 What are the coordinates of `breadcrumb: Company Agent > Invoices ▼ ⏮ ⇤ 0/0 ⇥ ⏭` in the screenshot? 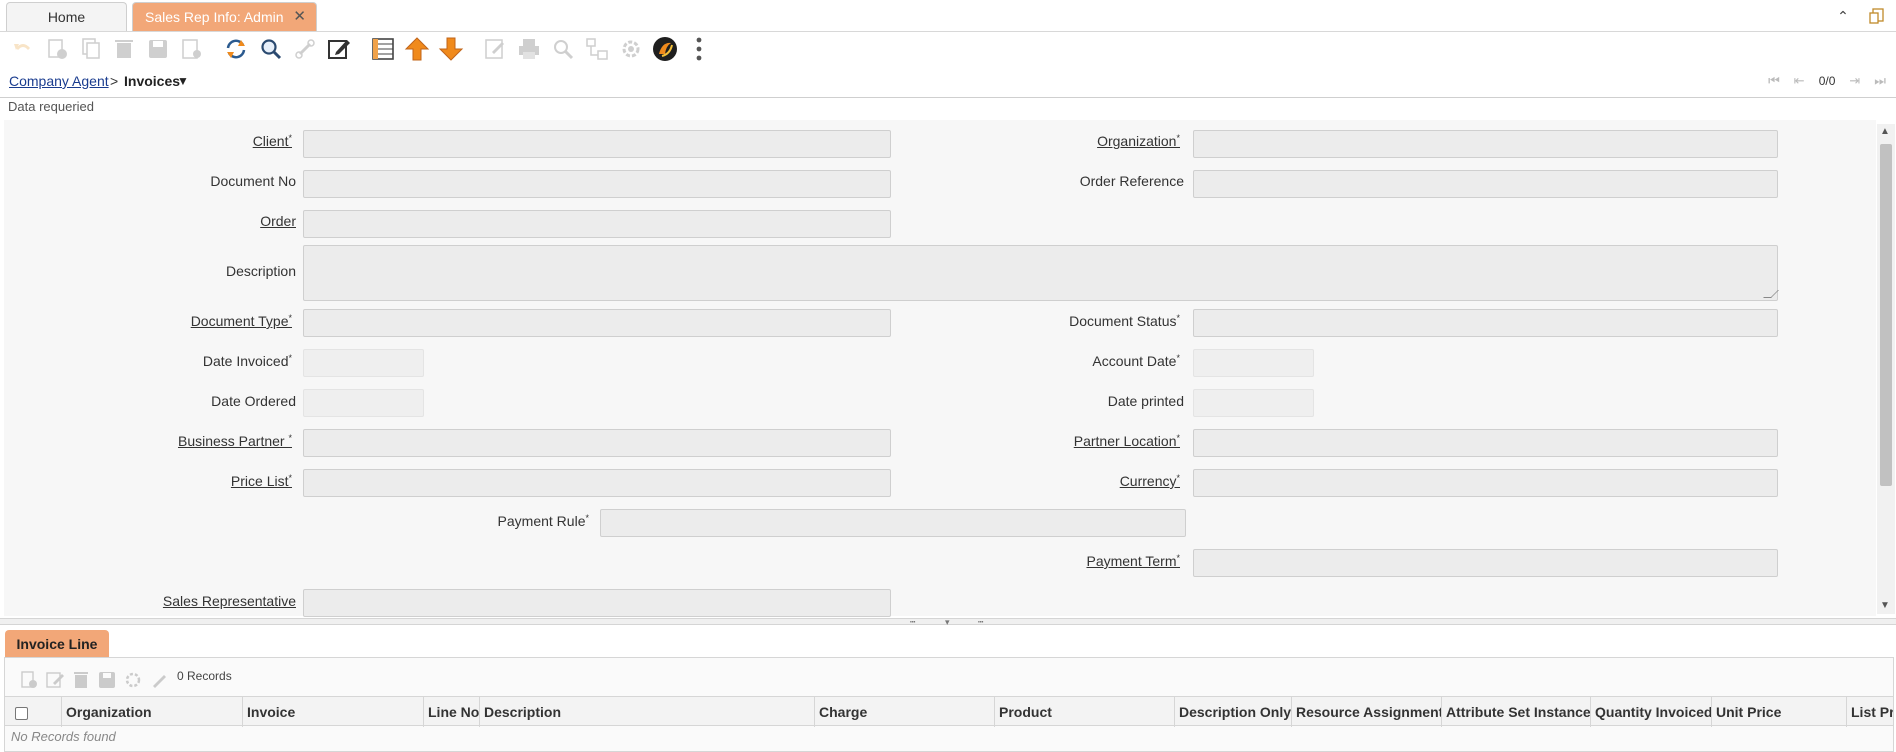 It's located at (948, 82).